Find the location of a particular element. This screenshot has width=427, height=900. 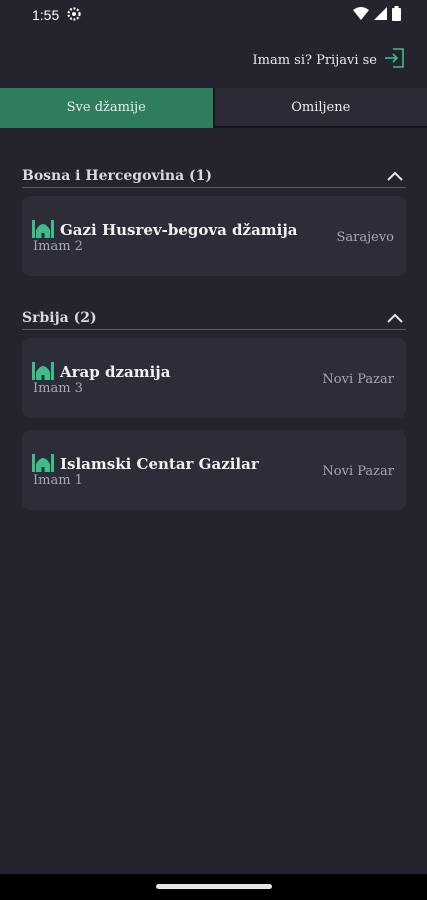

signal-icon is located at coordinates (380, 15).